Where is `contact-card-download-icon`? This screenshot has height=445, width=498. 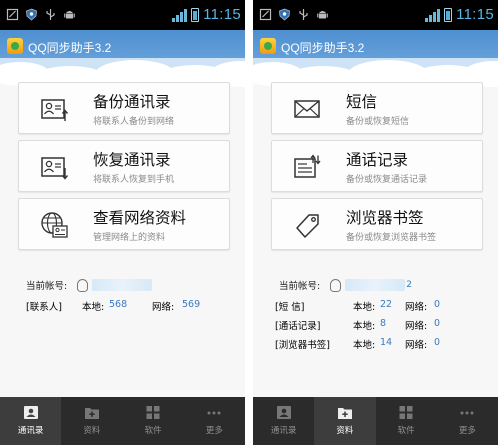
contact-card-download-icon is located at coordinates (55, 168).